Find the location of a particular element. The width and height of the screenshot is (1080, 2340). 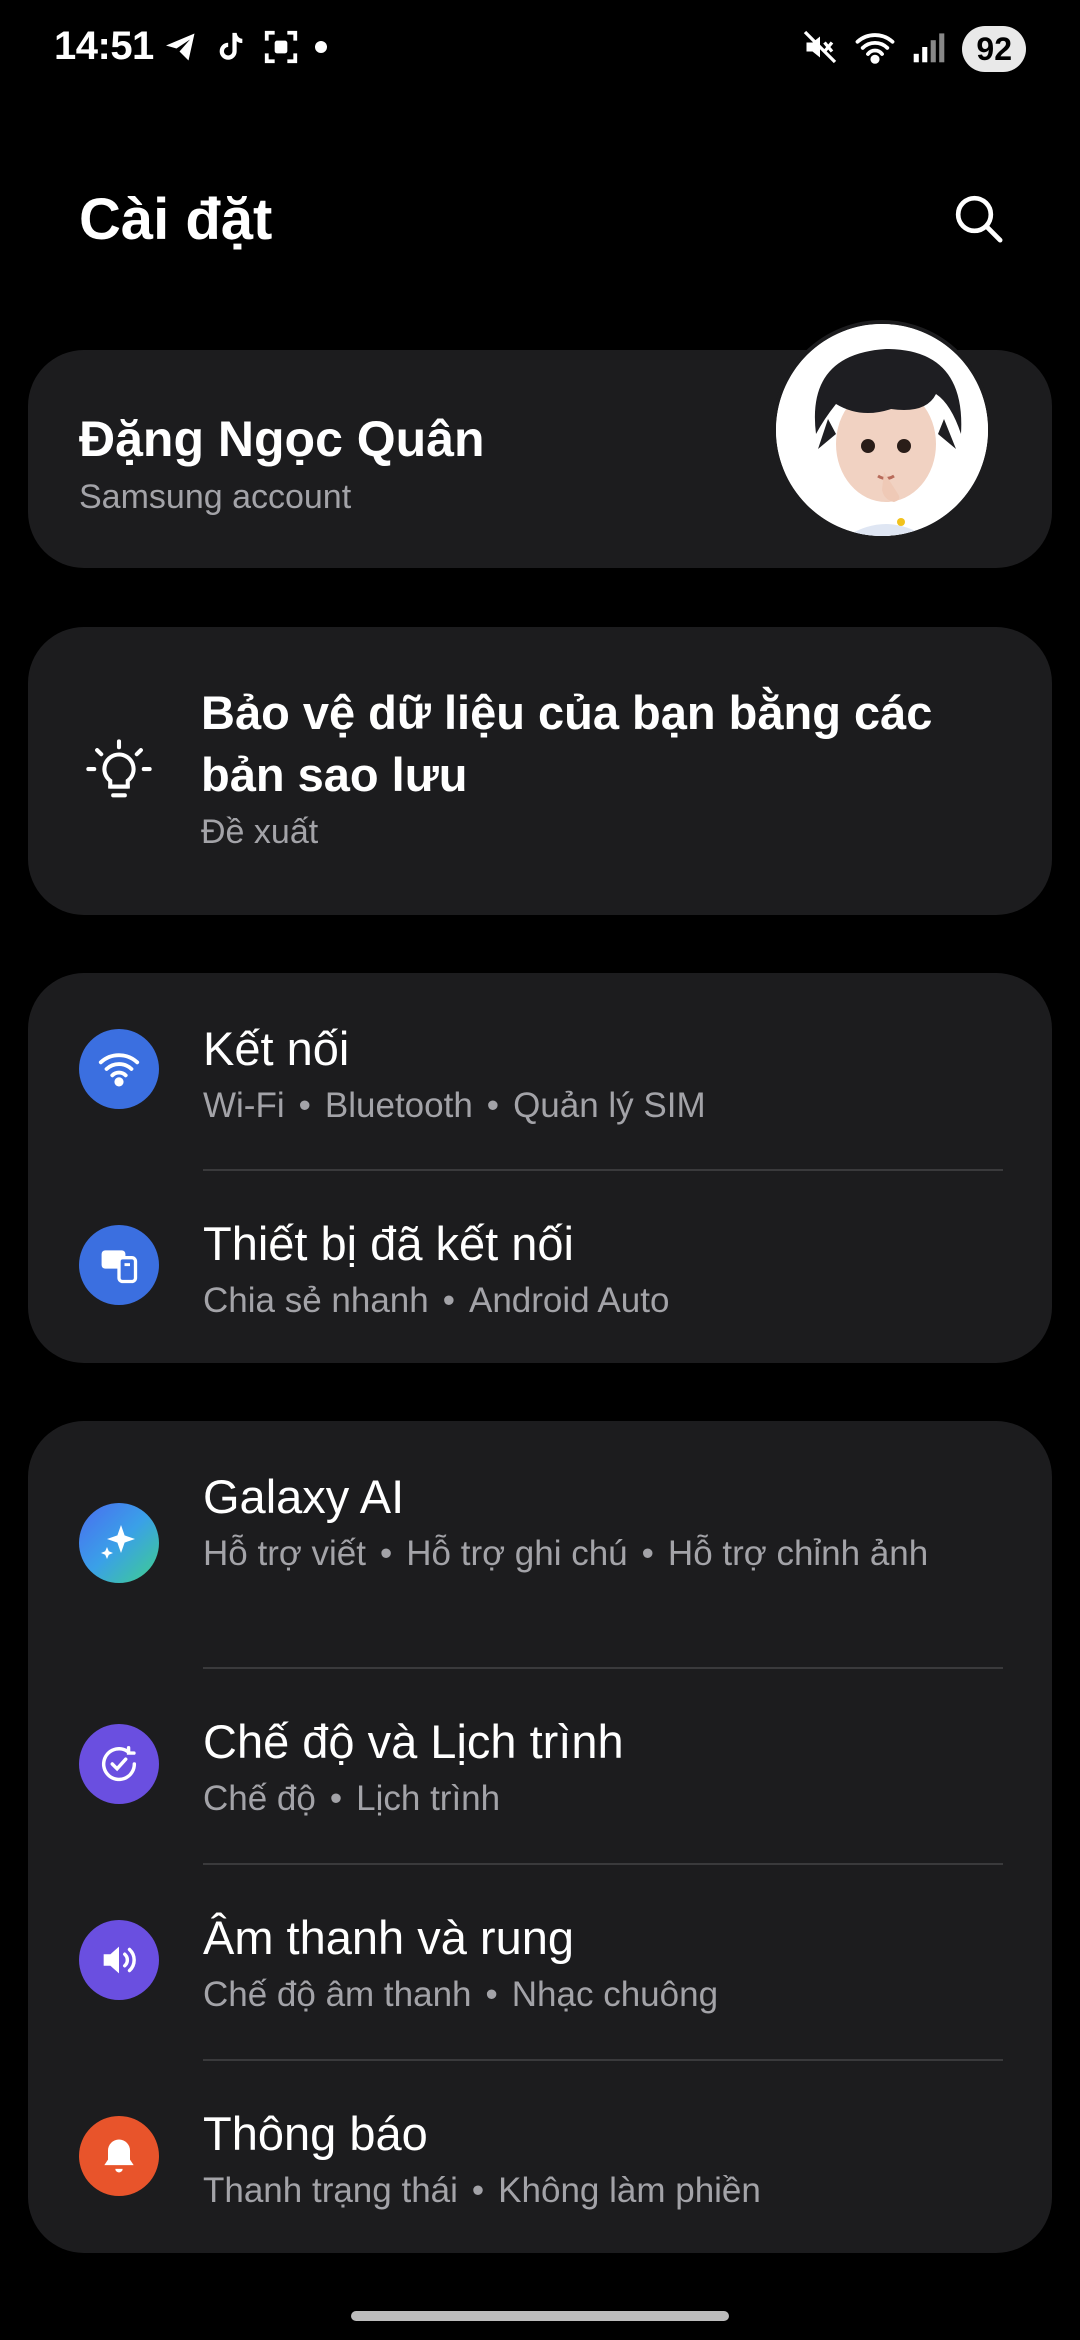

home-indicator is located at coordinates (540, 2316).